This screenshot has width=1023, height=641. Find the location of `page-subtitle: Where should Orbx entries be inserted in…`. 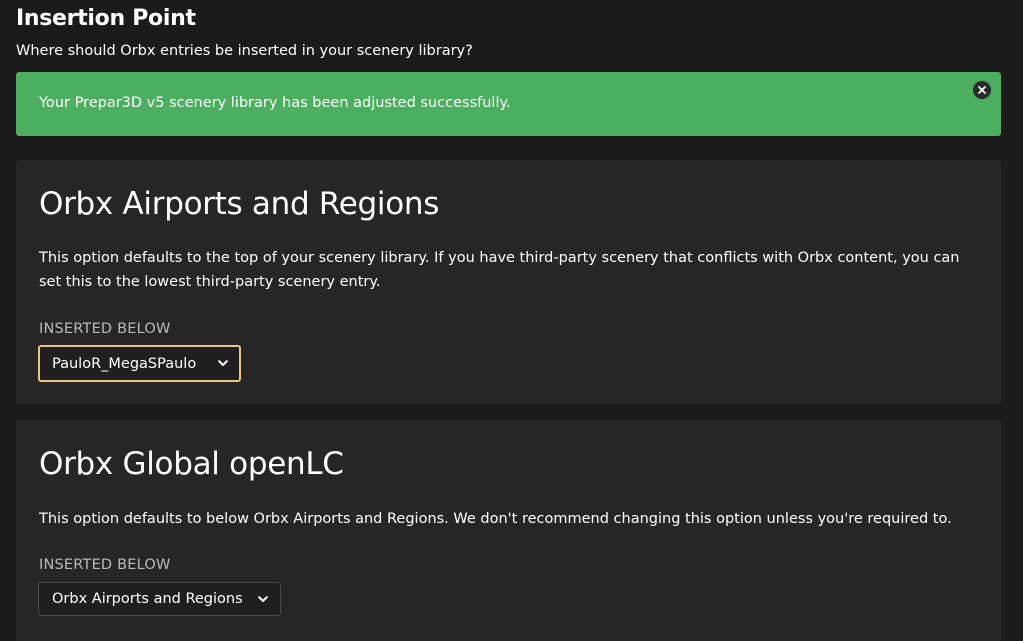

page-subtitle: Where should Orbx entries be inserted in… is located at coordinates (244, 51).